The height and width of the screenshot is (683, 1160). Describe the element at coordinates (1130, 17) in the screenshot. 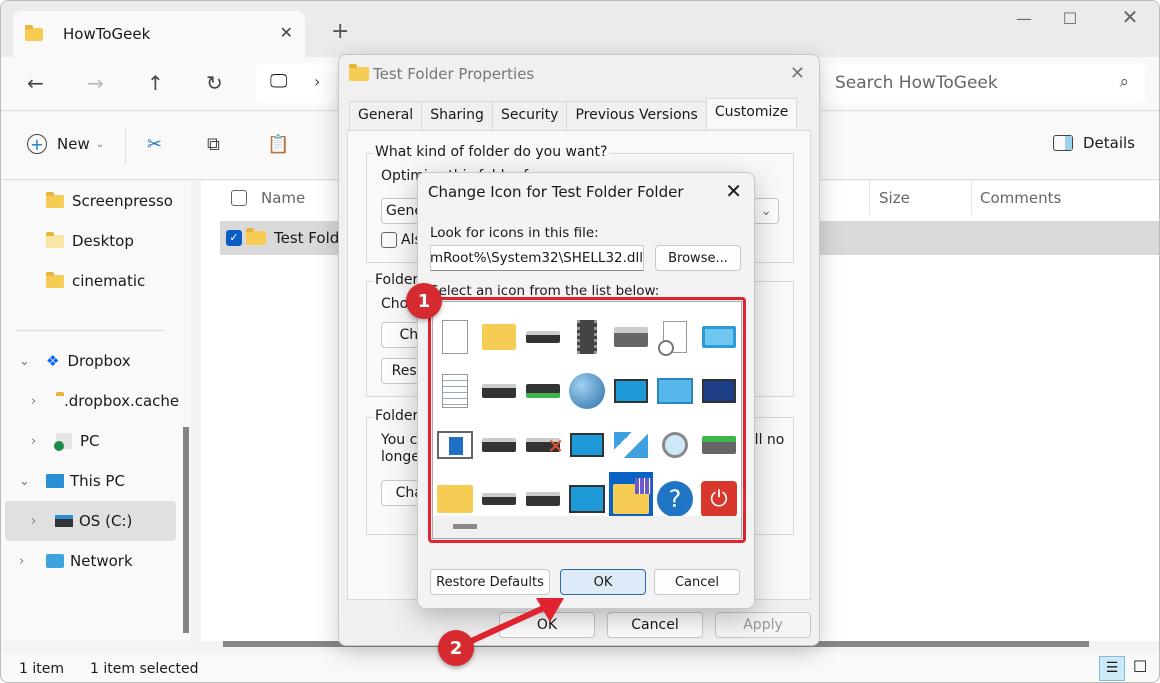

I see `close-window-button: ✕` at that location.